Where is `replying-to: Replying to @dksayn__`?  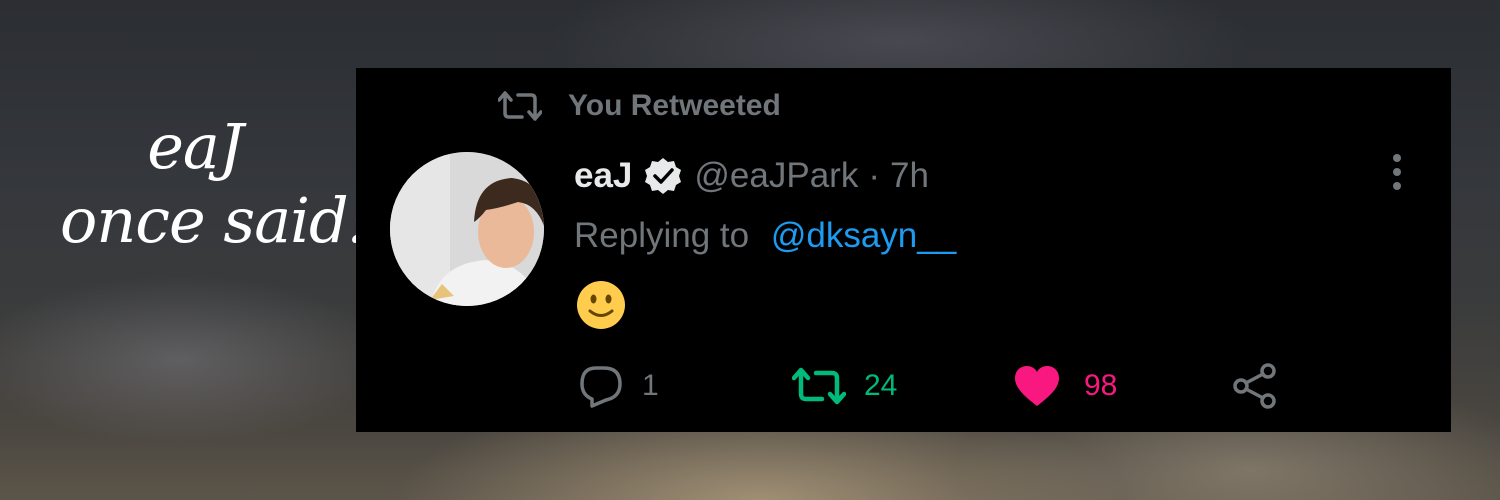
replying-to: Replying to @dksayn__ is located at coordinates (765, 236).